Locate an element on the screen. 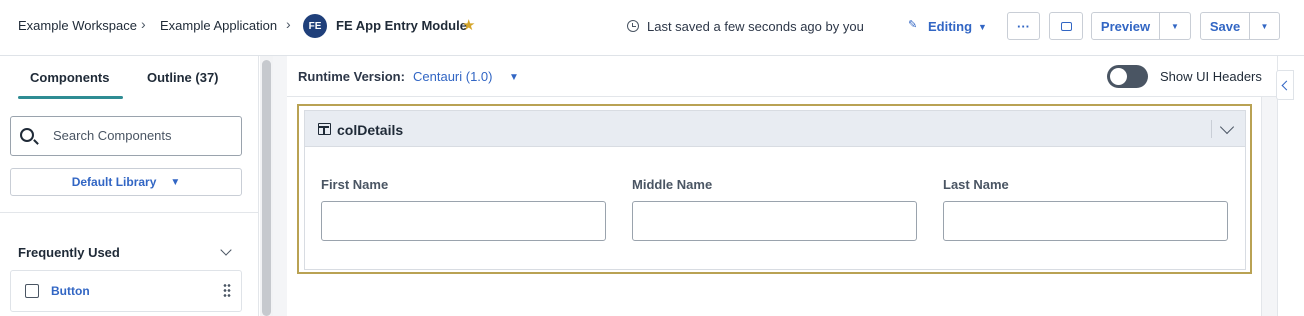  middle-name-field is located at coordinates (774, 221).